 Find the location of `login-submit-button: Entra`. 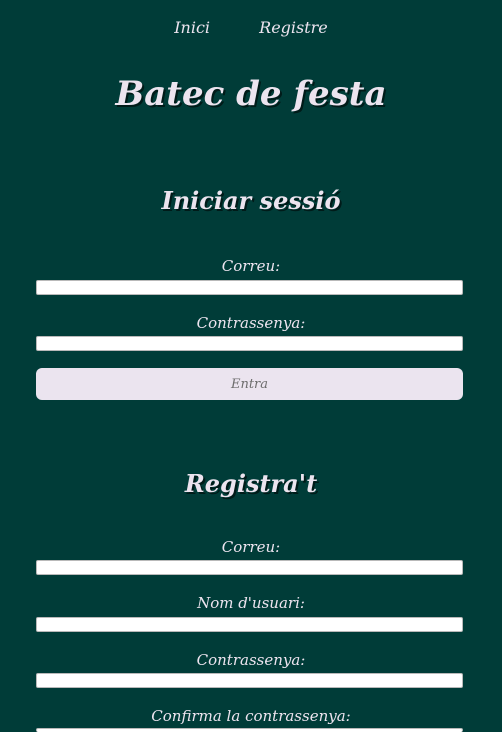

login-submit-button: Entra is located at coordinates (249, 384).